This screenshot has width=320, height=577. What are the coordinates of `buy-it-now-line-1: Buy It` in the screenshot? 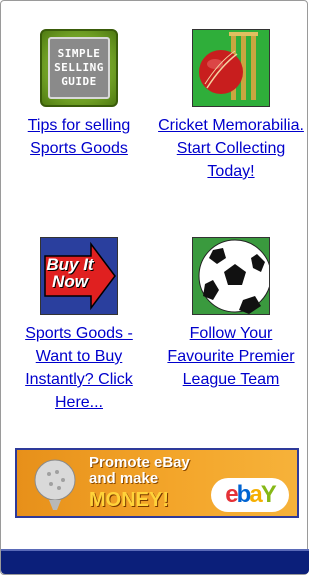 It's located at (70, 264).